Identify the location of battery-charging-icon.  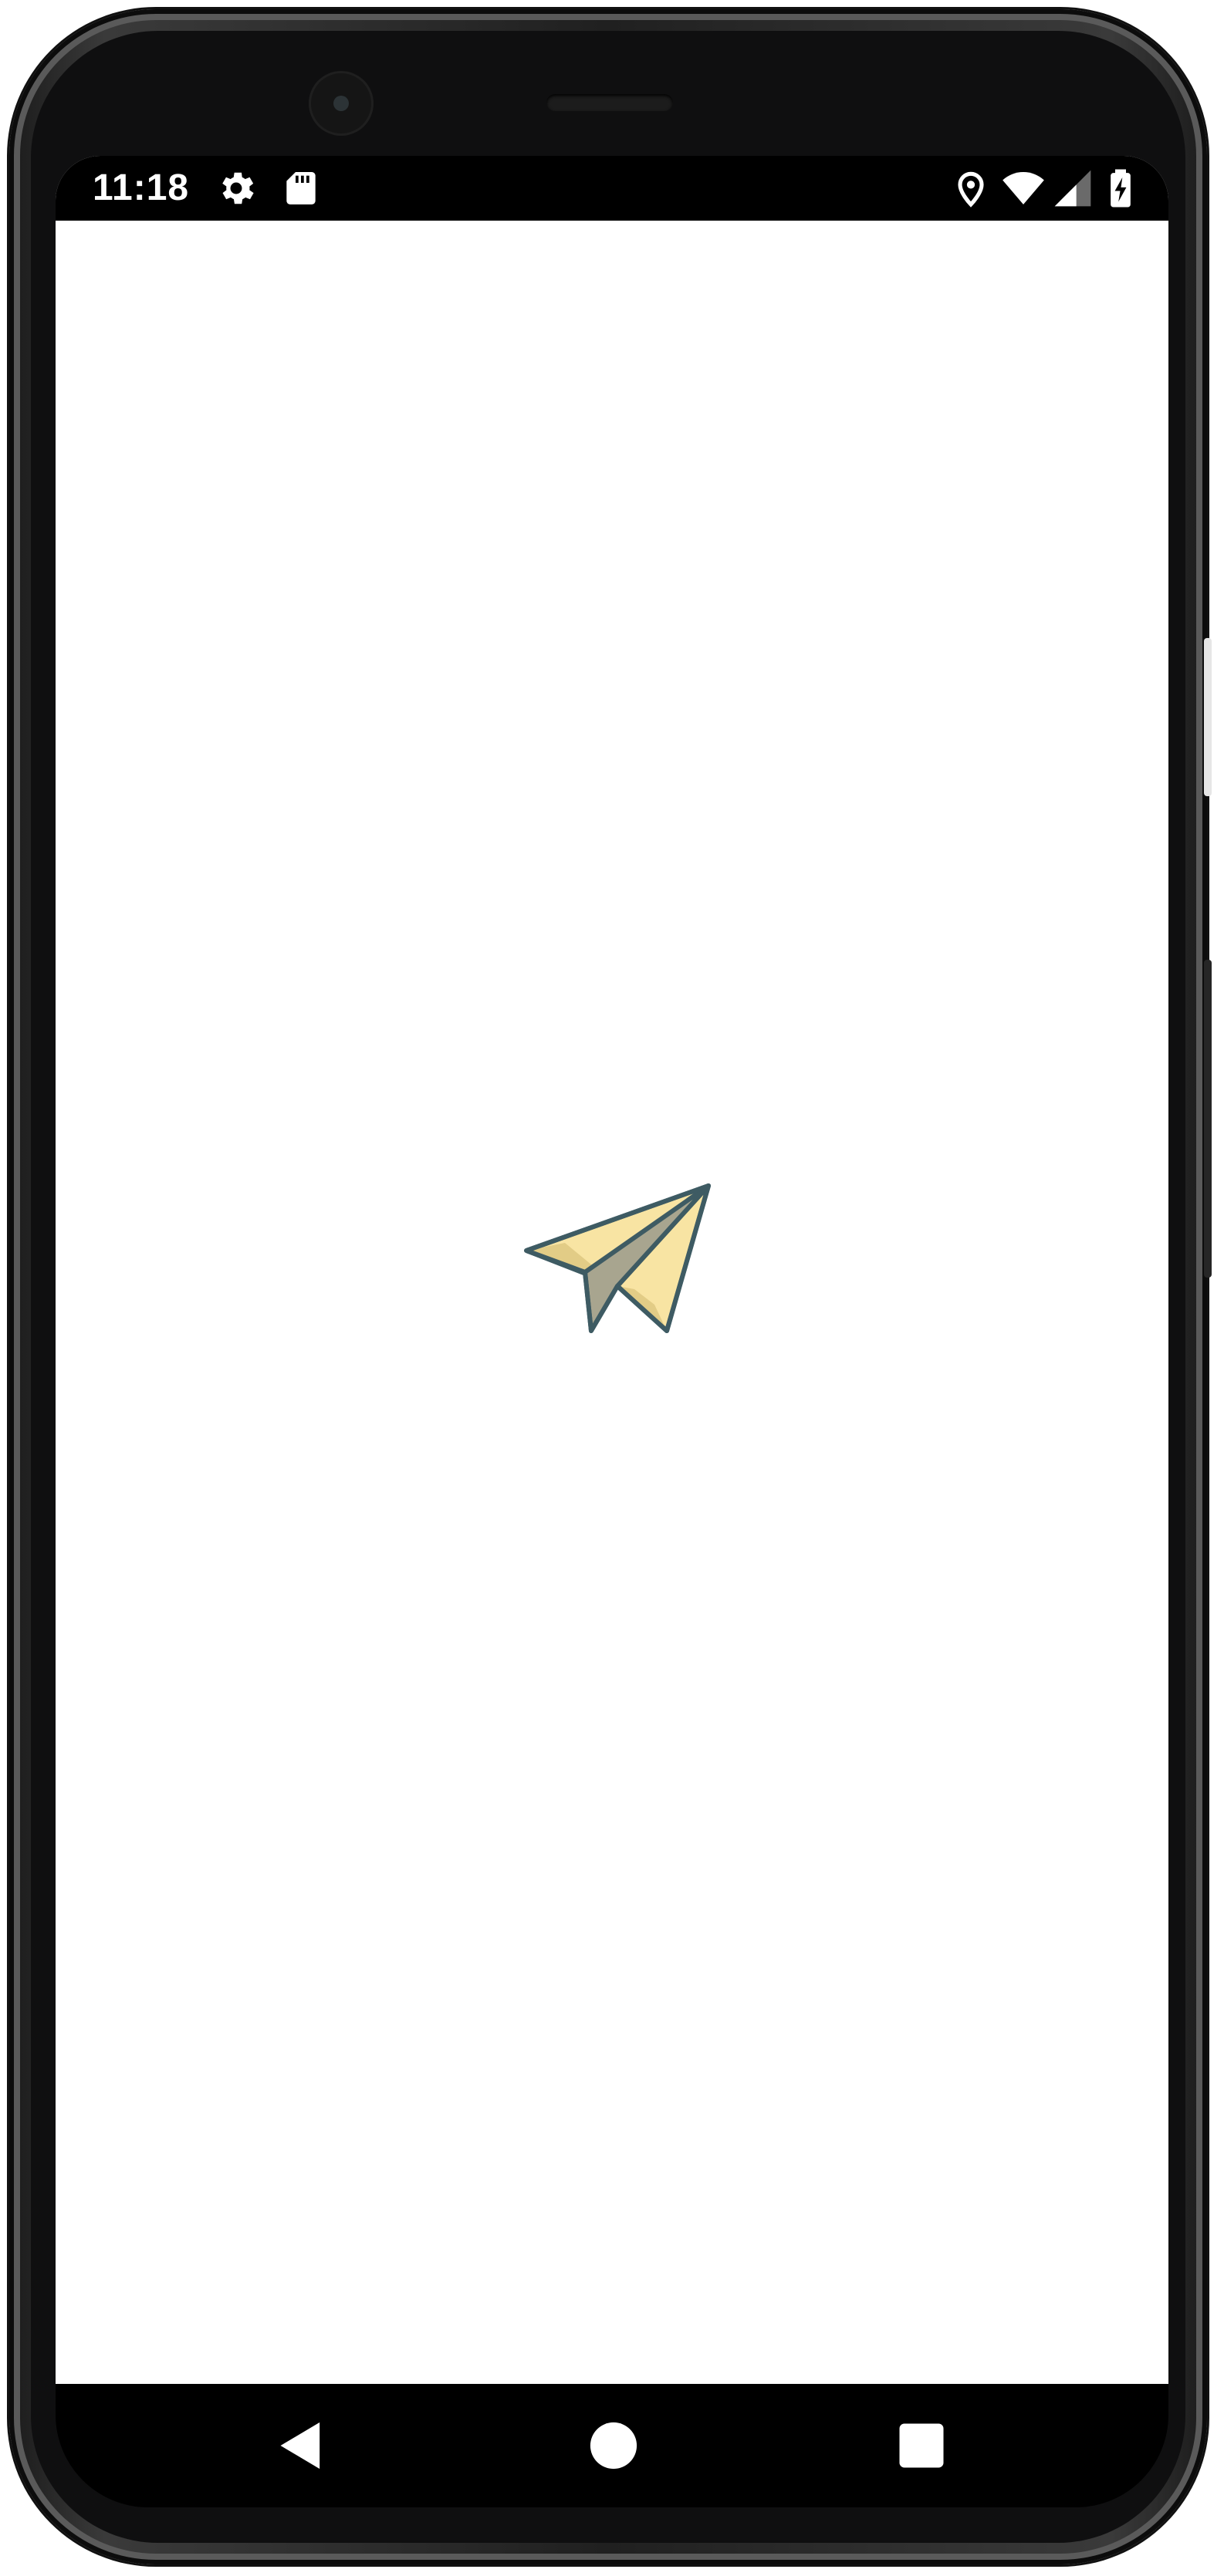
(1120, 189).